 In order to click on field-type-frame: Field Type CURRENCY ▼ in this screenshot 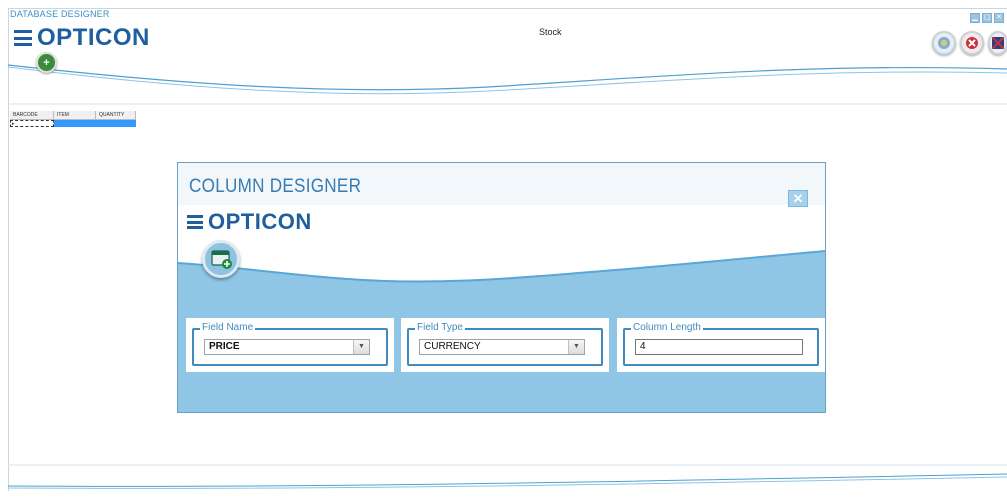, I will do `click(505, 344)`.